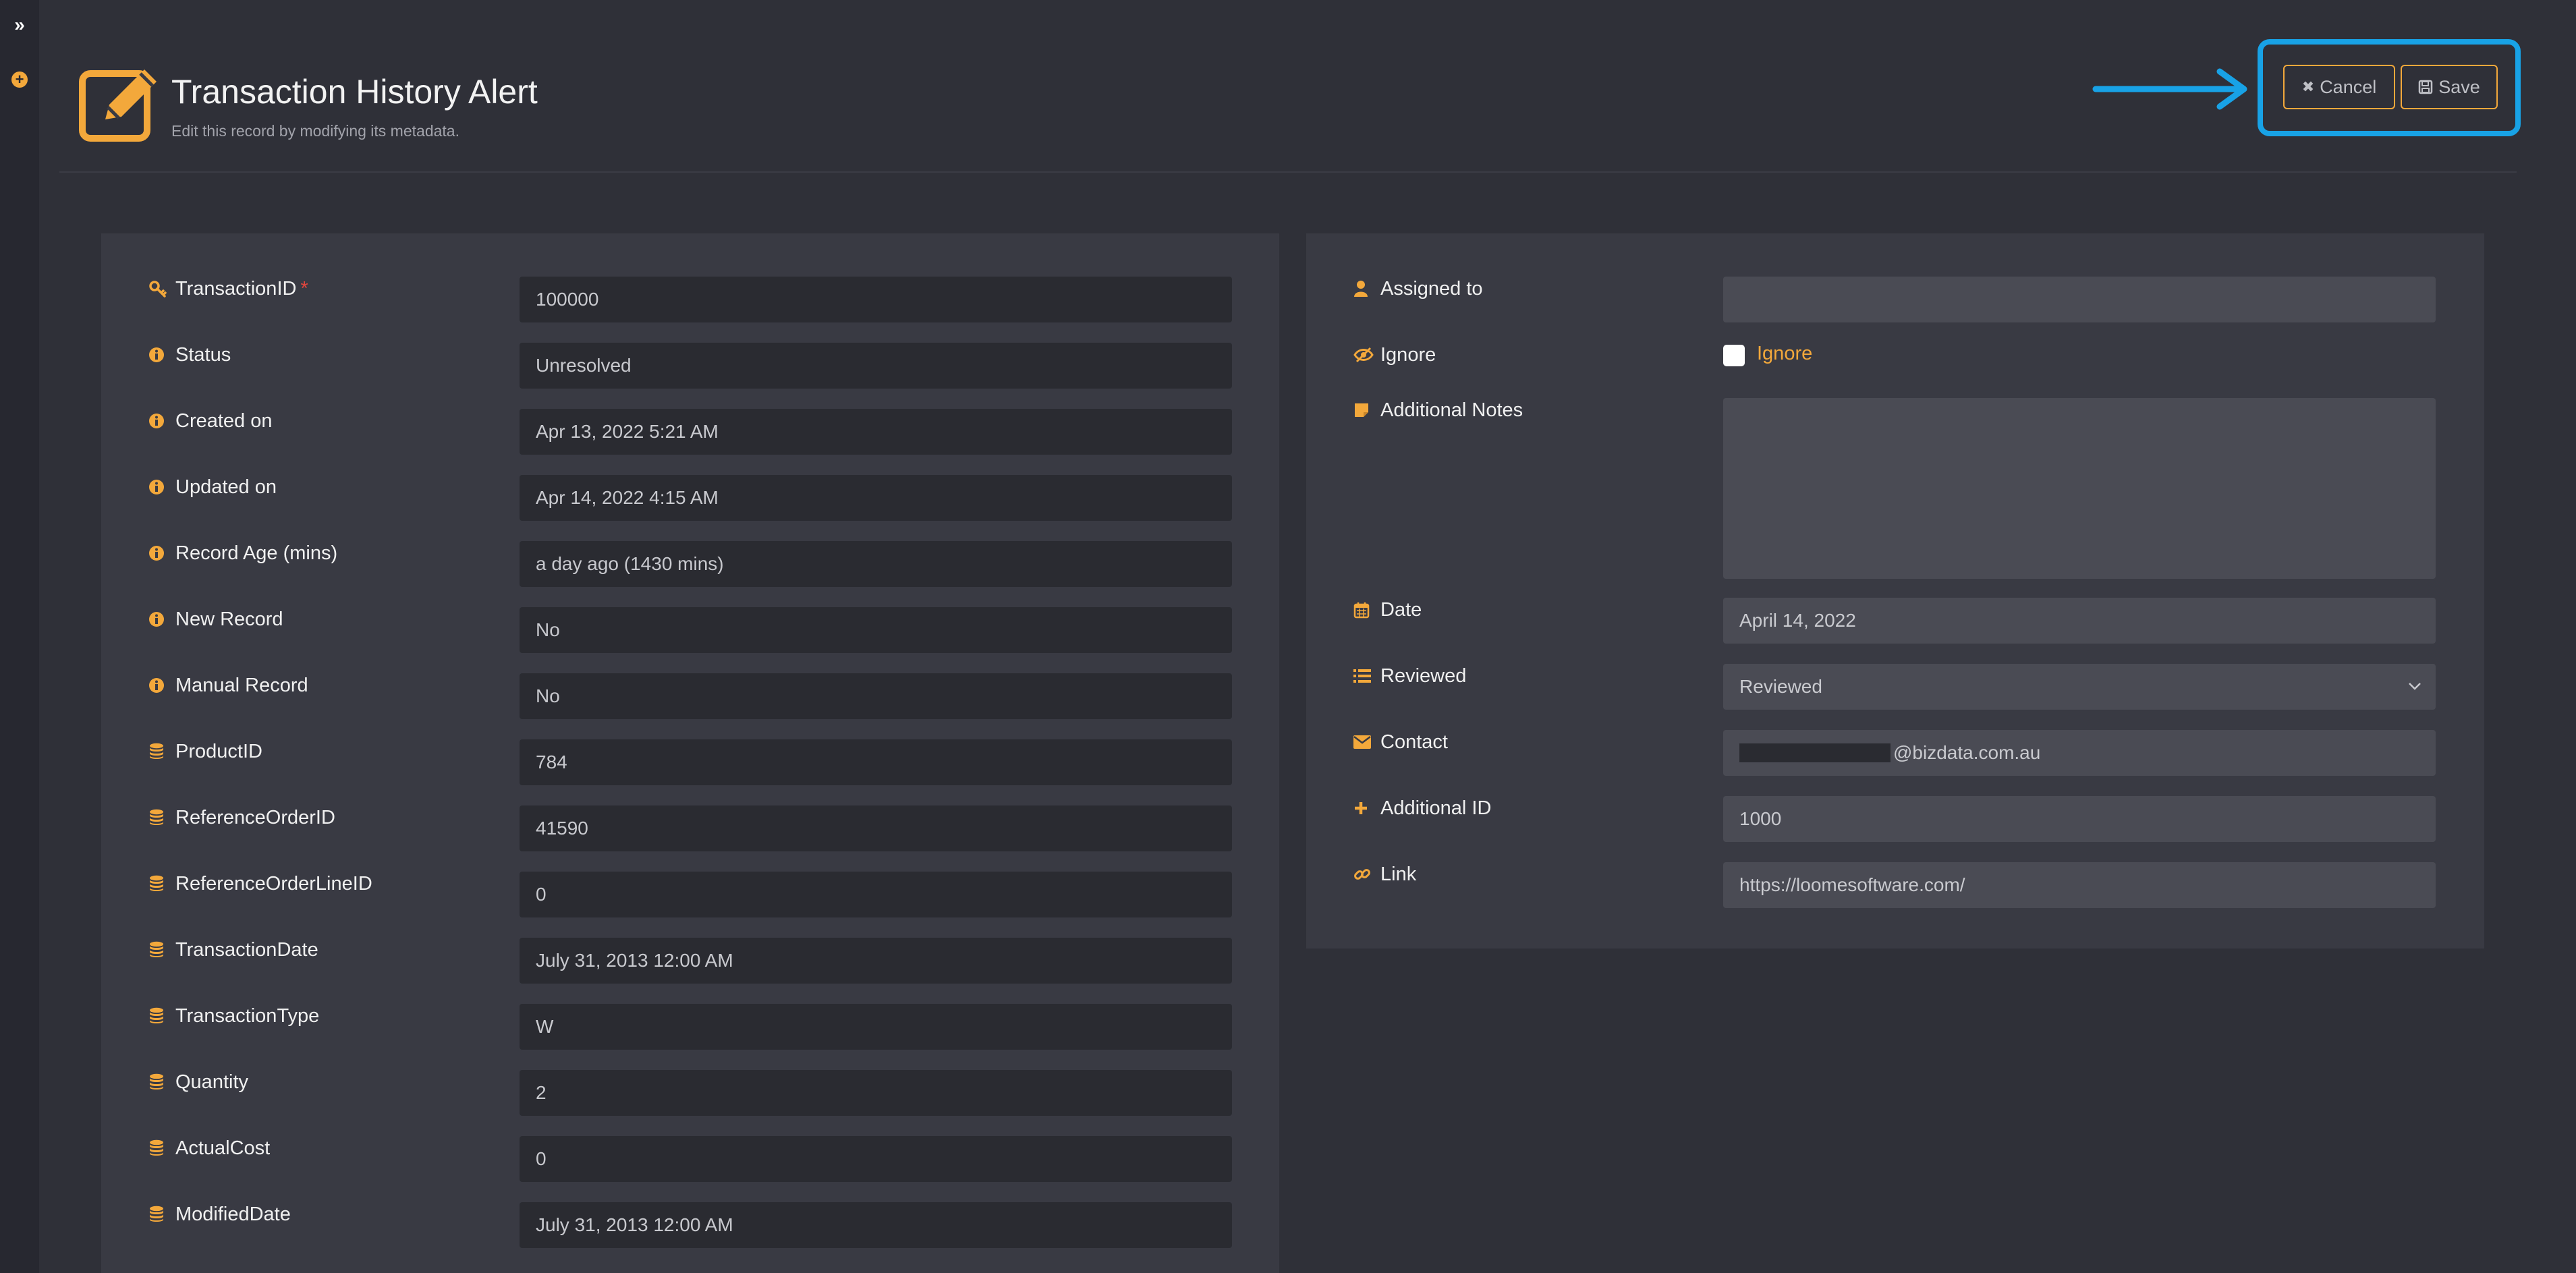 The height and width of the screenshot is (1273, 2576). I want to click on field-row-transactionid: TransactionID * 100000, so click(690, 299).